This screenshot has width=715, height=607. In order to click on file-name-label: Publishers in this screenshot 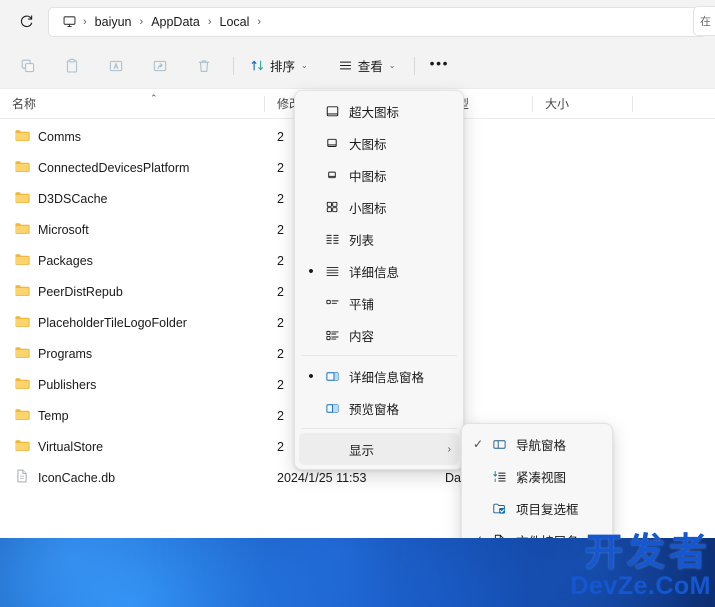, I will do `click(67, 384)`.